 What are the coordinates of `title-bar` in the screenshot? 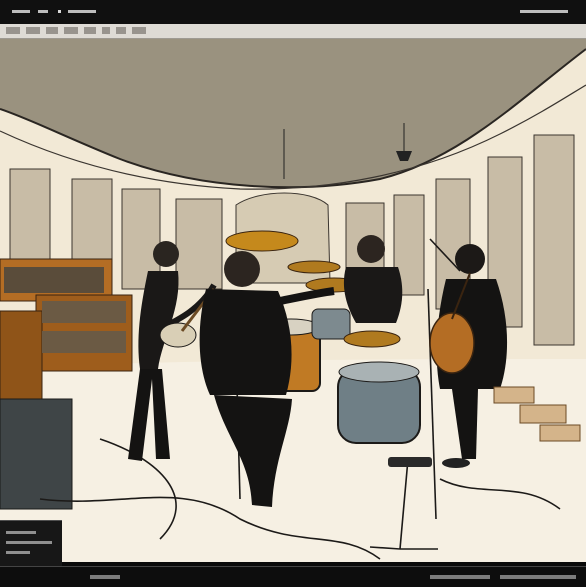 It's located at (293, 12).